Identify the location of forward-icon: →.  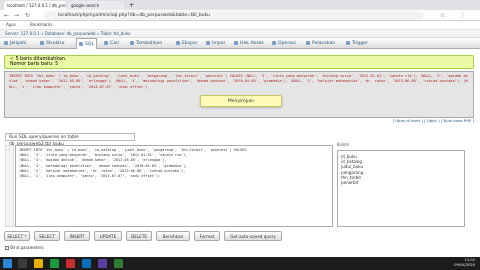
(16, 15).